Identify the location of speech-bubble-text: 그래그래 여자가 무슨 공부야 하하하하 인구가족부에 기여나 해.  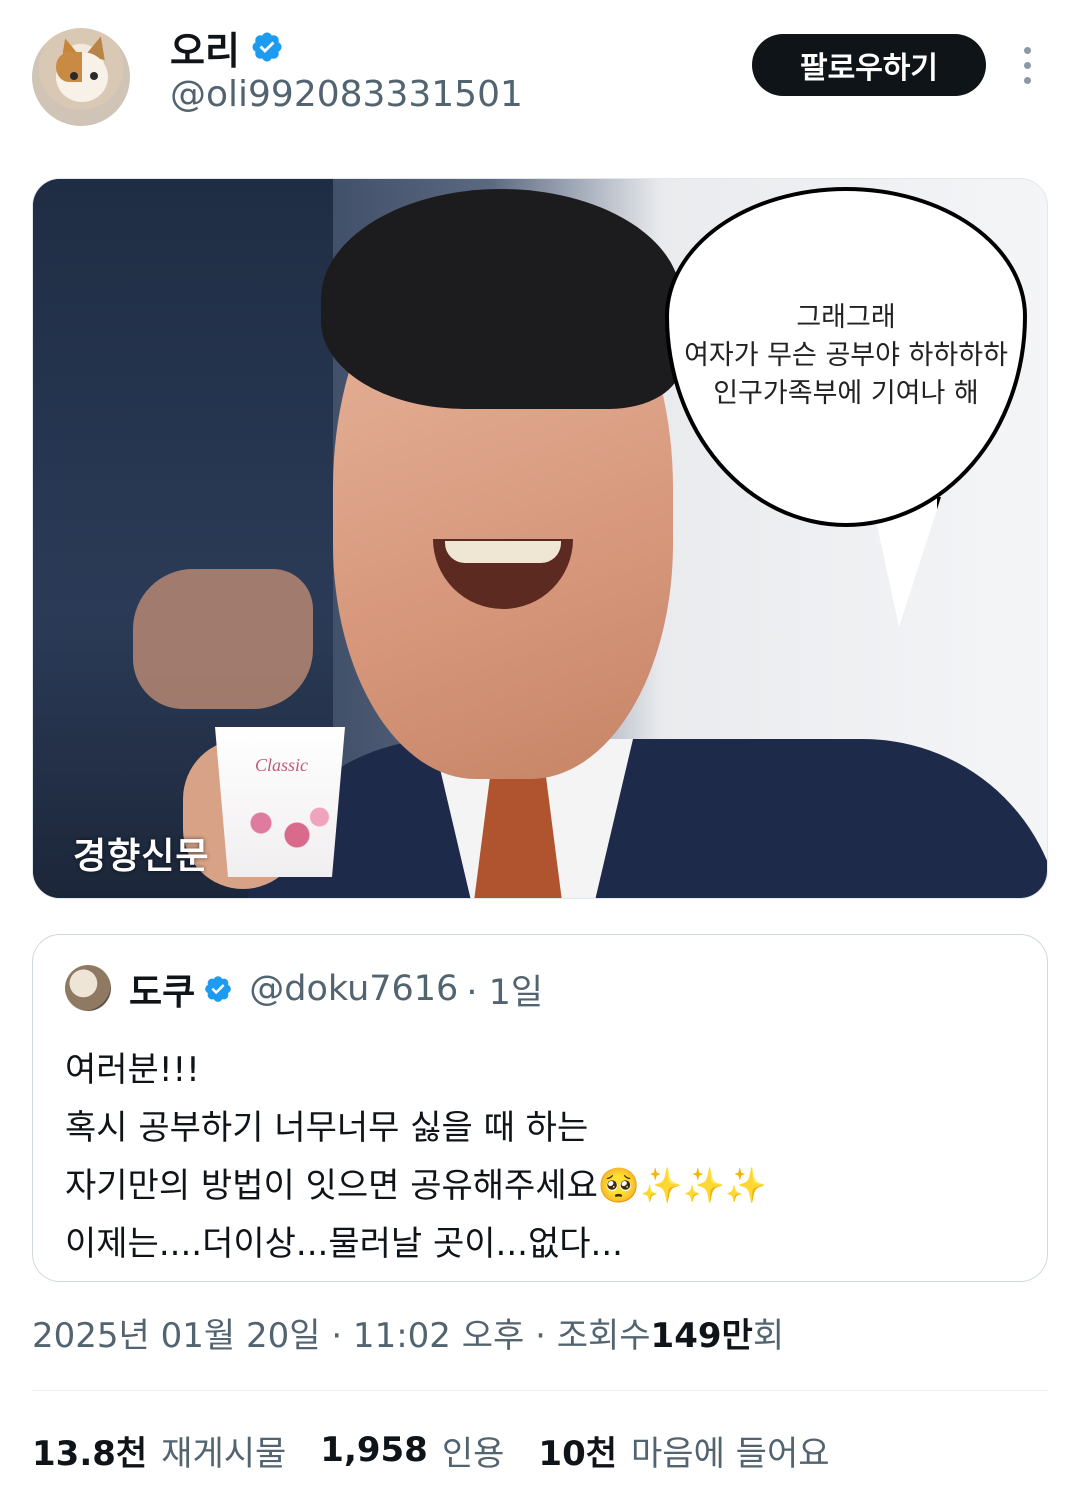
(846, 356).